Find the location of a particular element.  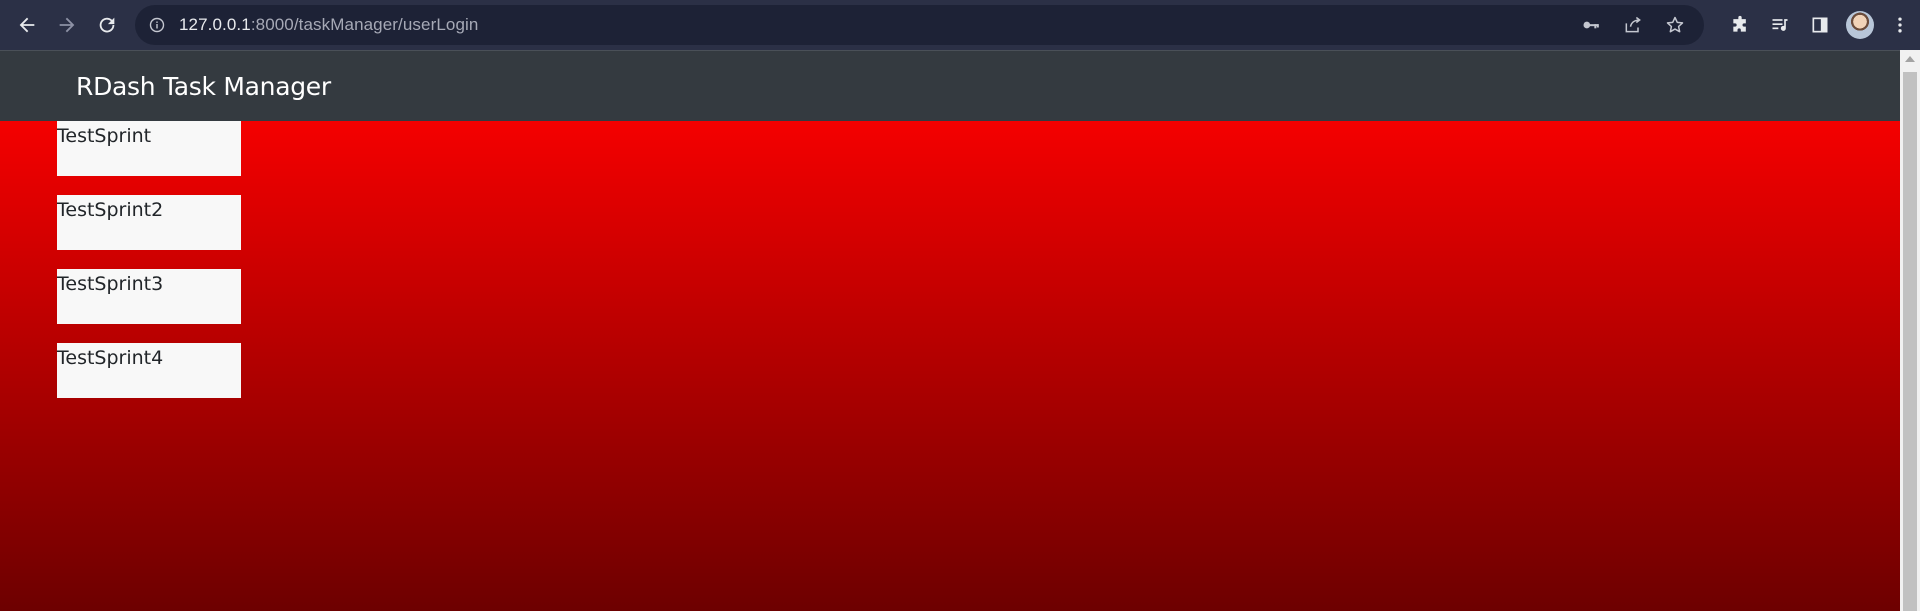

browser-toolbar: 127.0.0.1:8000/taskManager/userLogin is located at coordinates (960, 25).